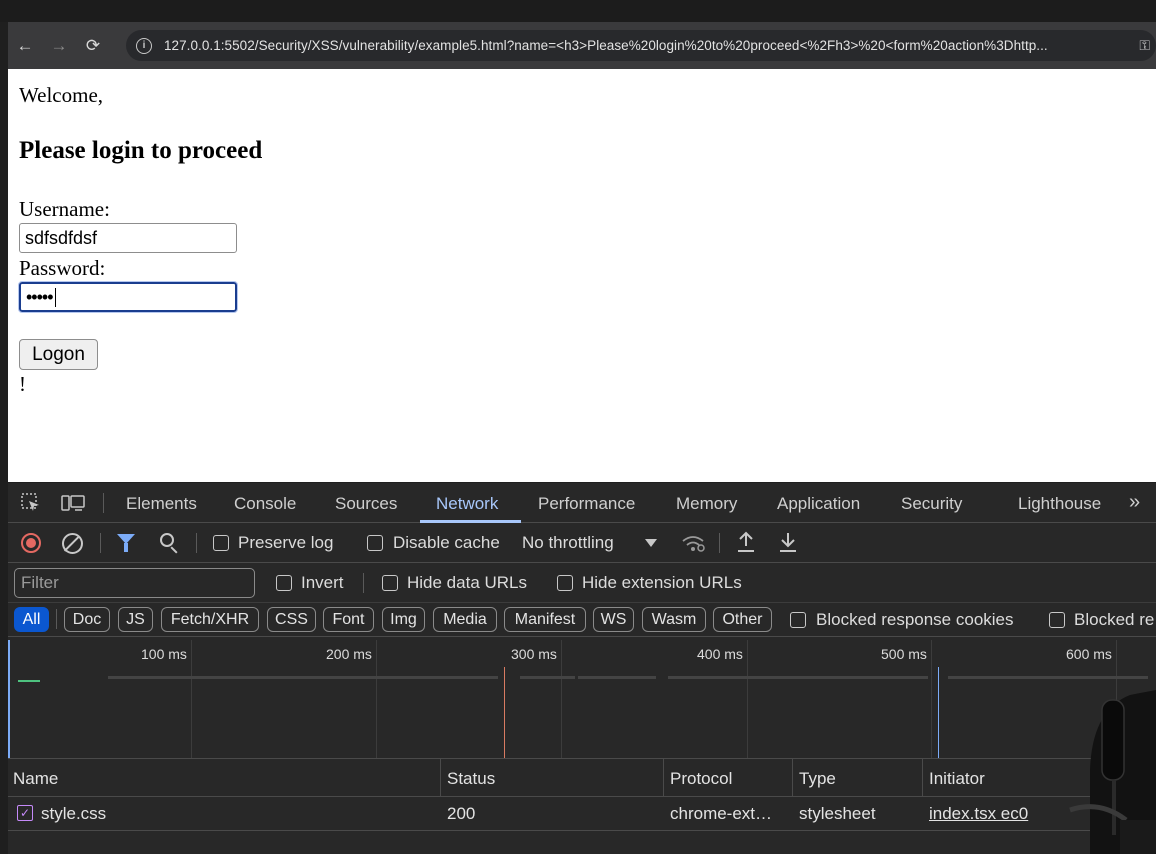 The image size is (1156, 854). Describe the element at coordinates (788, 542) in the screenshot. I see `export-har-icon` at that location.